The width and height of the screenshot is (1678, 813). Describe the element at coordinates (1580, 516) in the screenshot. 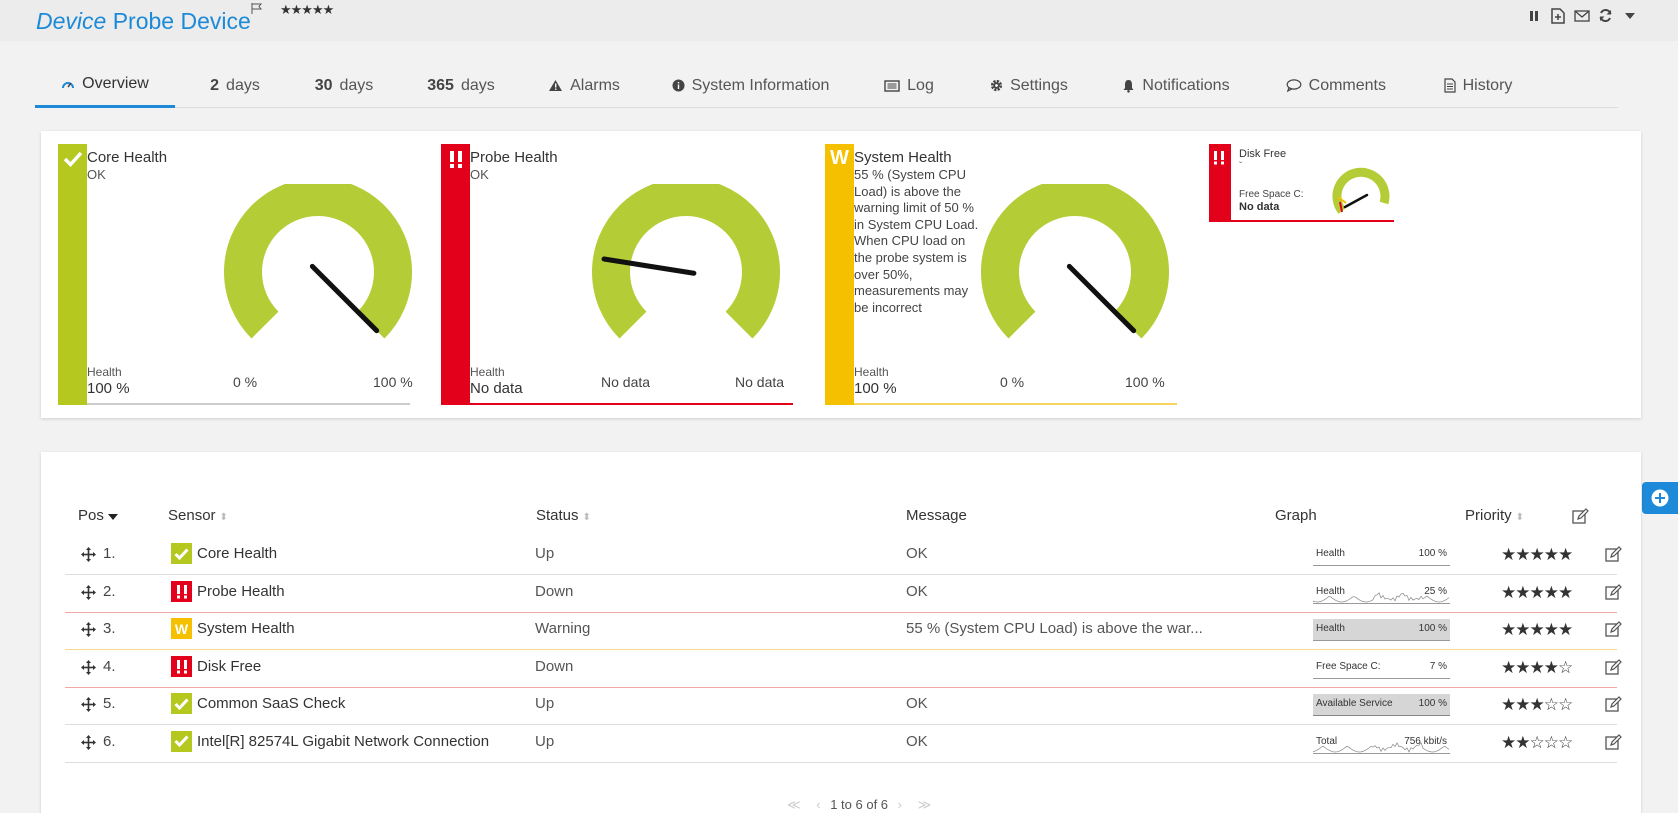

I see `edit-columns-icon` at that location.